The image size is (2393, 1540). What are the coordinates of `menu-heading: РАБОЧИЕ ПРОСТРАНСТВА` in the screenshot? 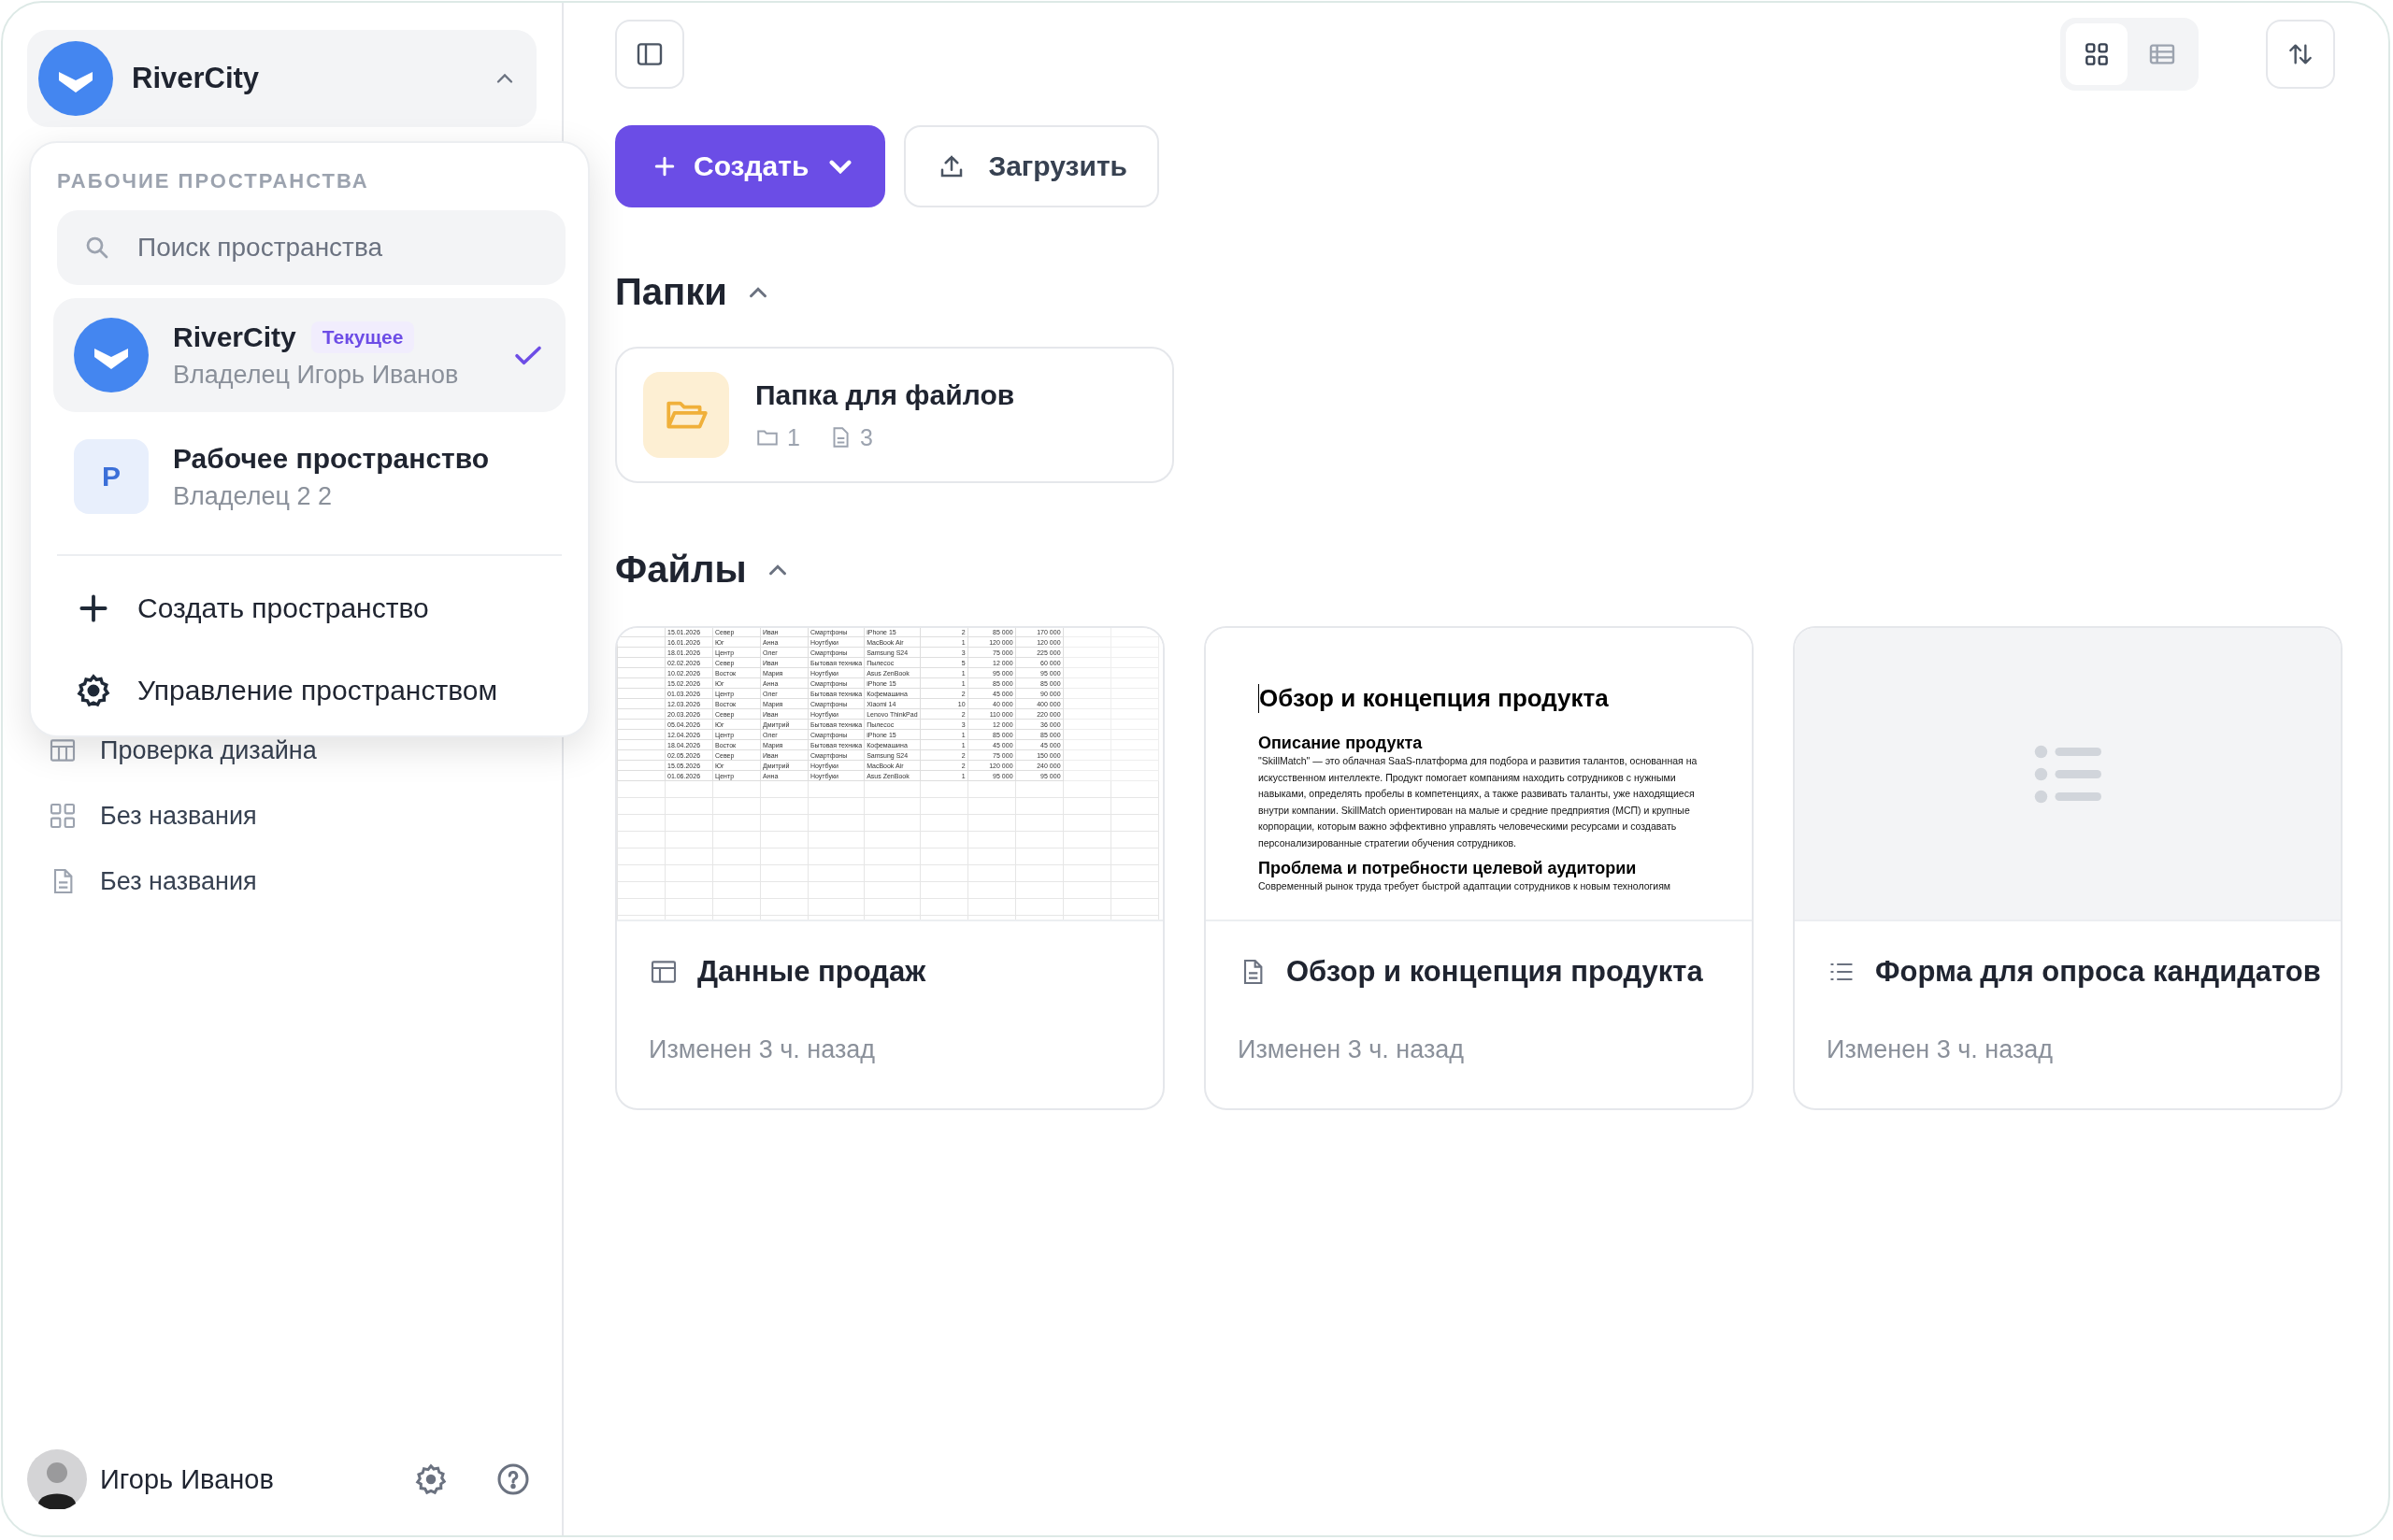 It's located at (213, 181).